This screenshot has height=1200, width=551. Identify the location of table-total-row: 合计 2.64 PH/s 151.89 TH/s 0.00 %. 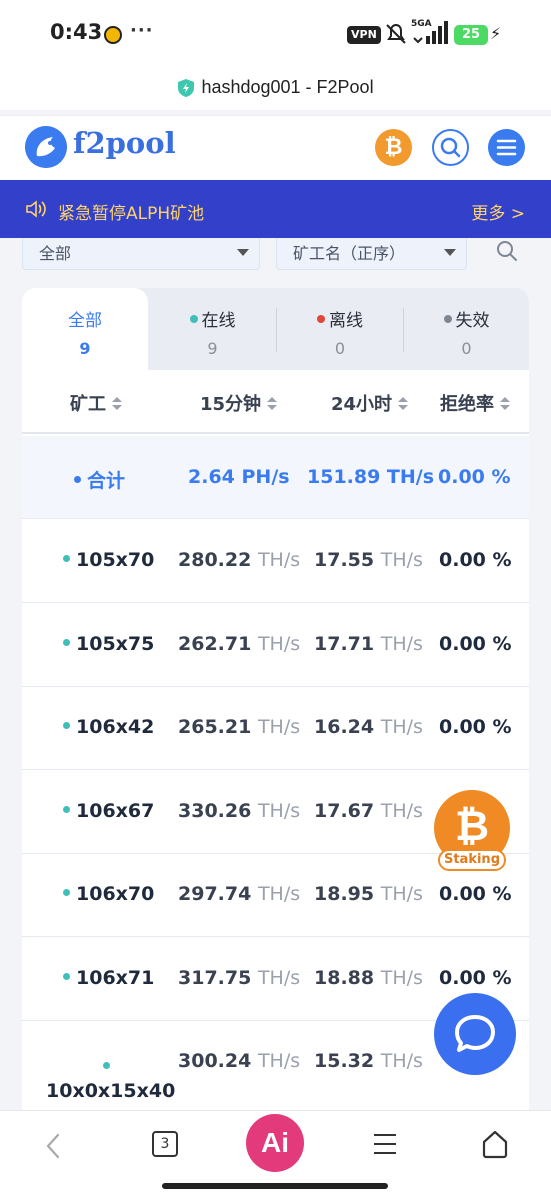
(275, 477).